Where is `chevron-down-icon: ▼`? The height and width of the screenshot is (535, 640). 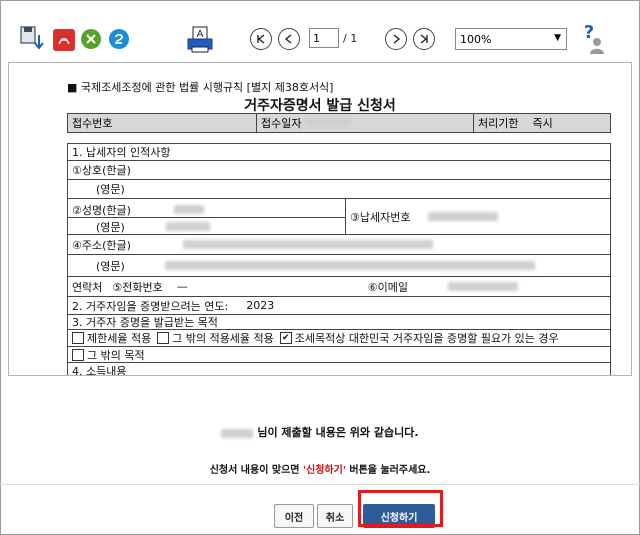
chevron-down-icon: ▼ is located at coordinates (557, 38).